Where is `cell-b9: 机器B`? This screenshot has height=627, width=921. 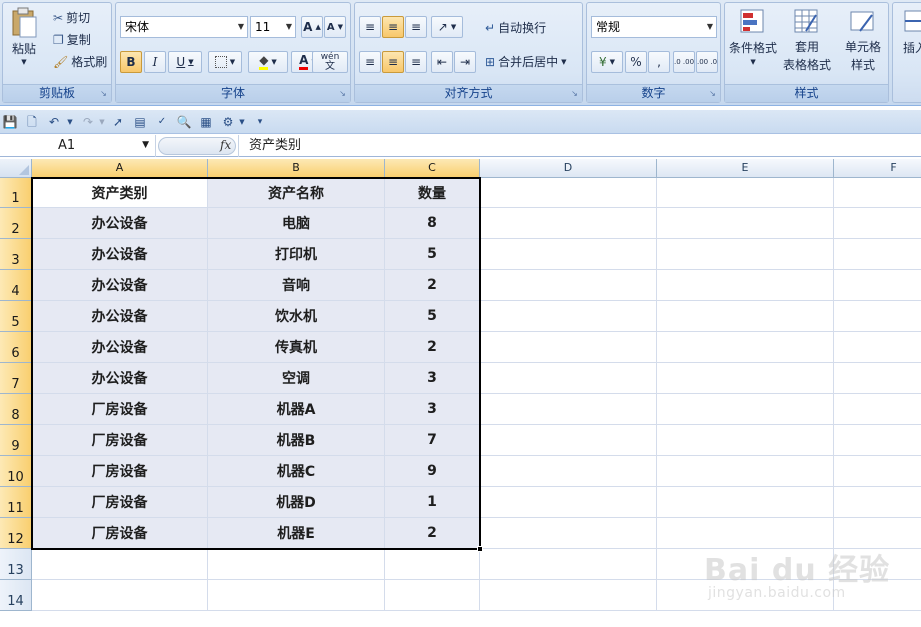
cell-b9: 机器B is located at coordinates (296, 440).